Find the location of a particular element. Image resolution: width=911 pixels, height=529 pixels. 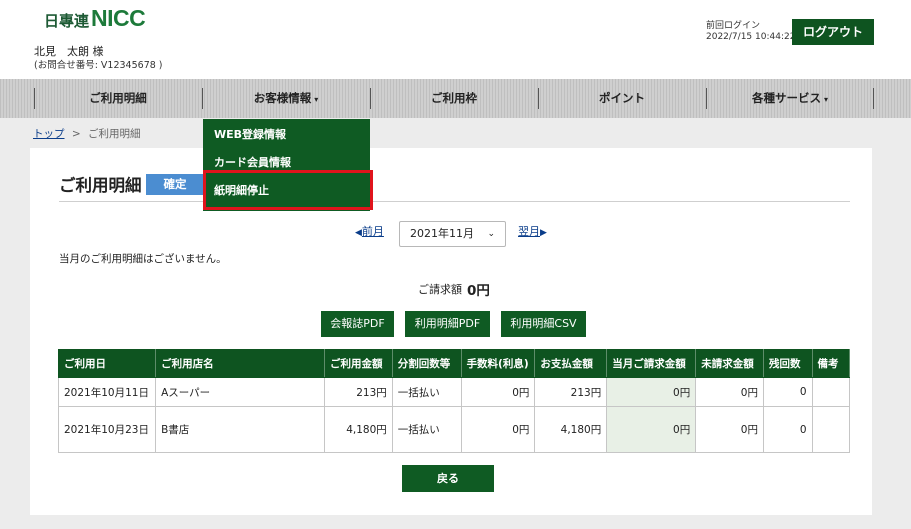

month-select: 2021年11月 ⌄ is located at coordinates (452, 234).